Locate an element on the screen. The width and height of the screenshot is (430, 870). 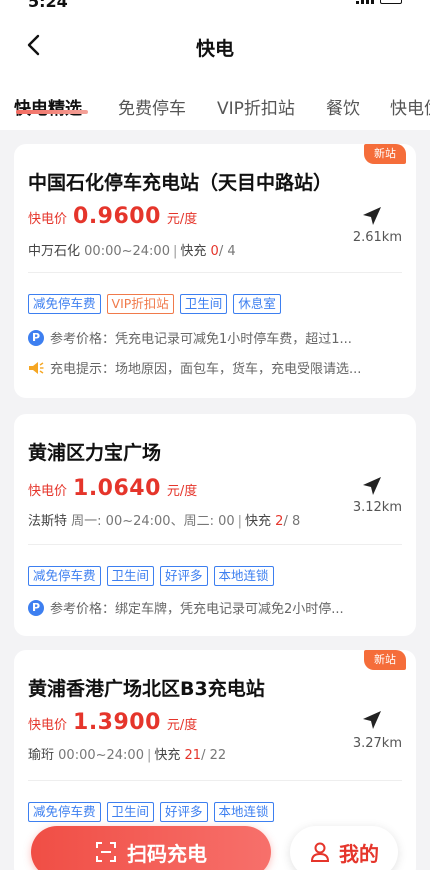
operator: 中万石化 is located at coordinates (54, 251).